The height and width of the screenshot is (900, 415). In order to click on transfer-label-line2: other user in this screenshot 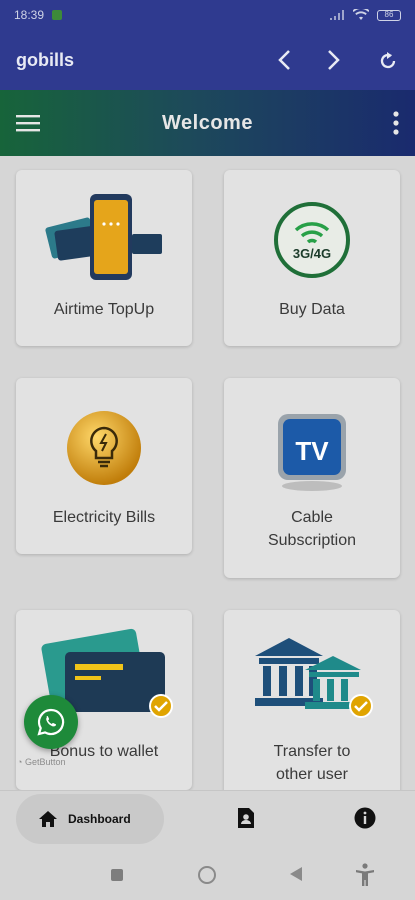, I will do `click(312, 774)`.